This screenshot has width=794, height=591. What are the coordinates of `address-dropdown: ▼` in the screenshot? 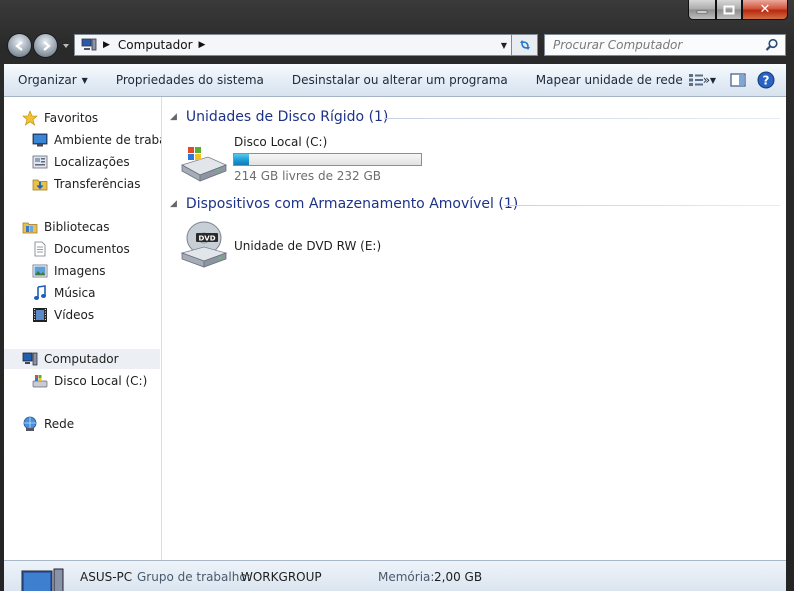 It's located at (504, 45).